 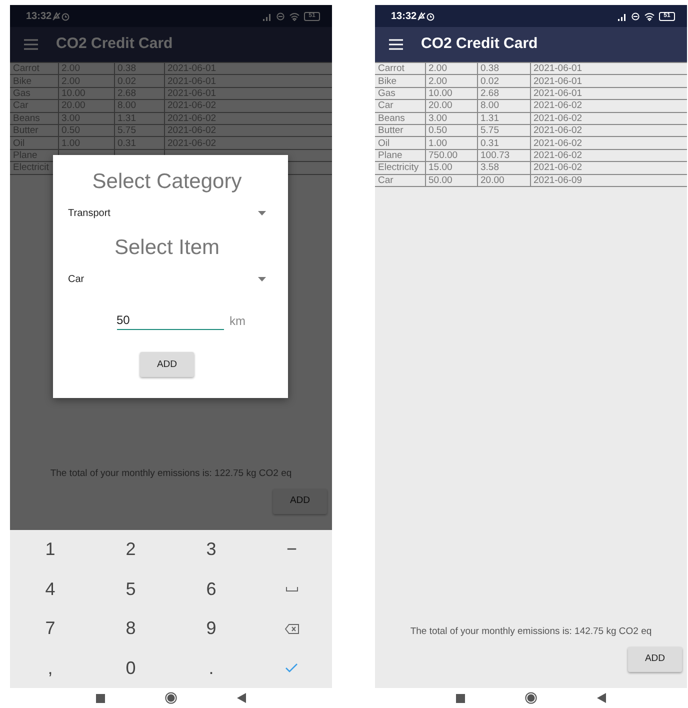 I want to click on table-cell: 8.00, so click(x=489, y=106).